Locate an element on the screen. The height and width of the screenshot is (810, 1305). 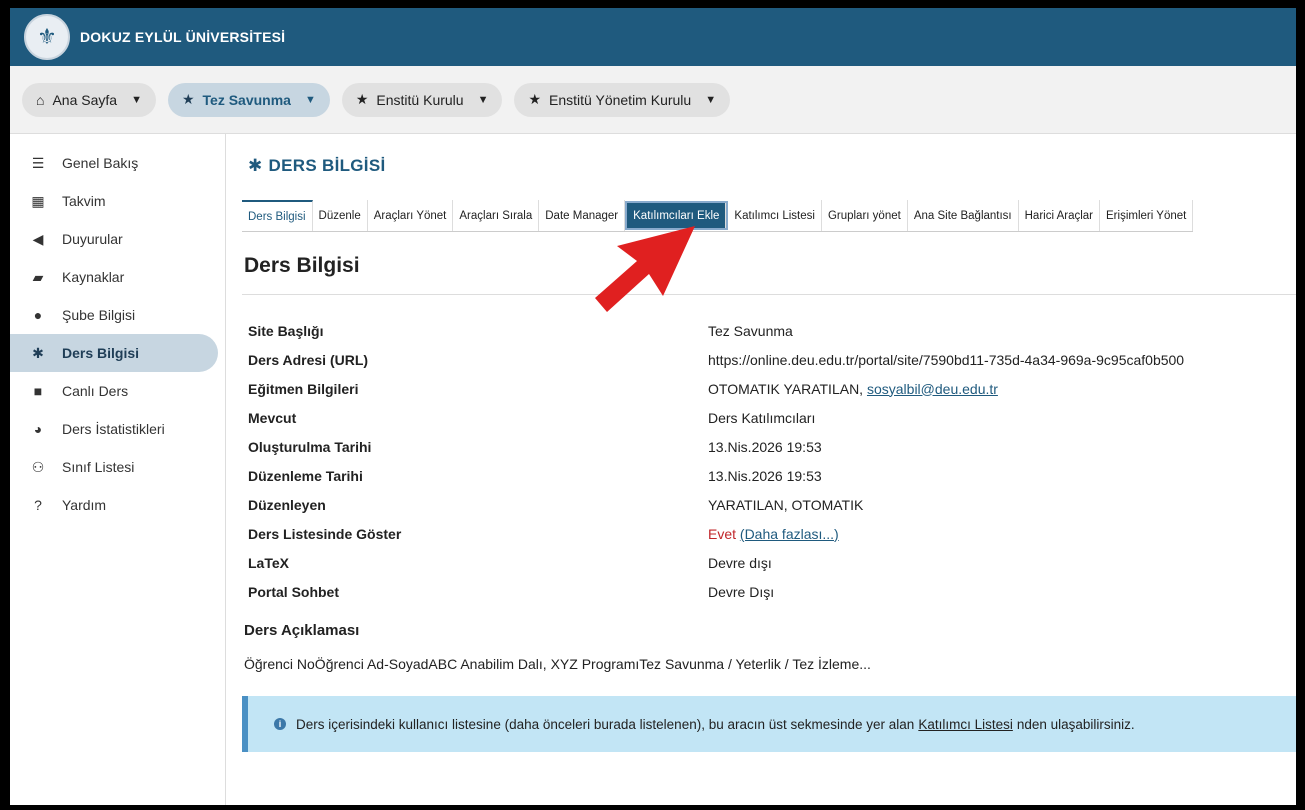
page-title: ✱ DERS BİLGİSİ is located at coordinates (317, 166).